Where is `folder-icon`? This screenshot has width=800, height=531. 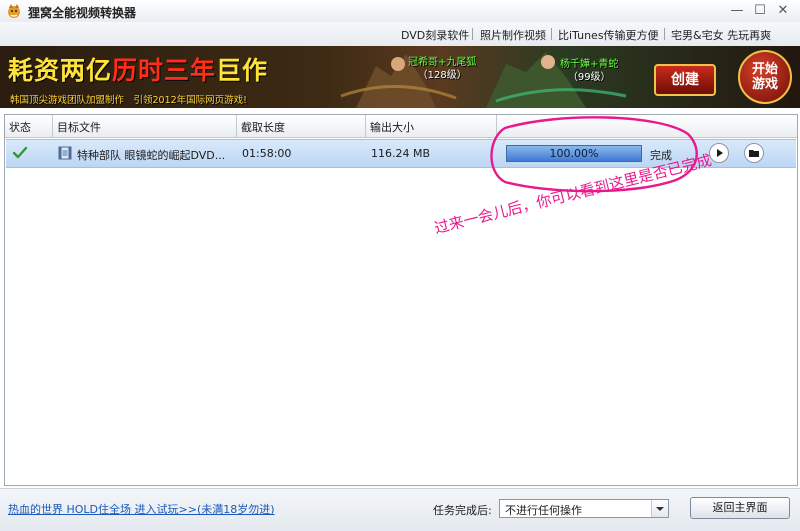
folder-icon is located at coordinates (754, 153).